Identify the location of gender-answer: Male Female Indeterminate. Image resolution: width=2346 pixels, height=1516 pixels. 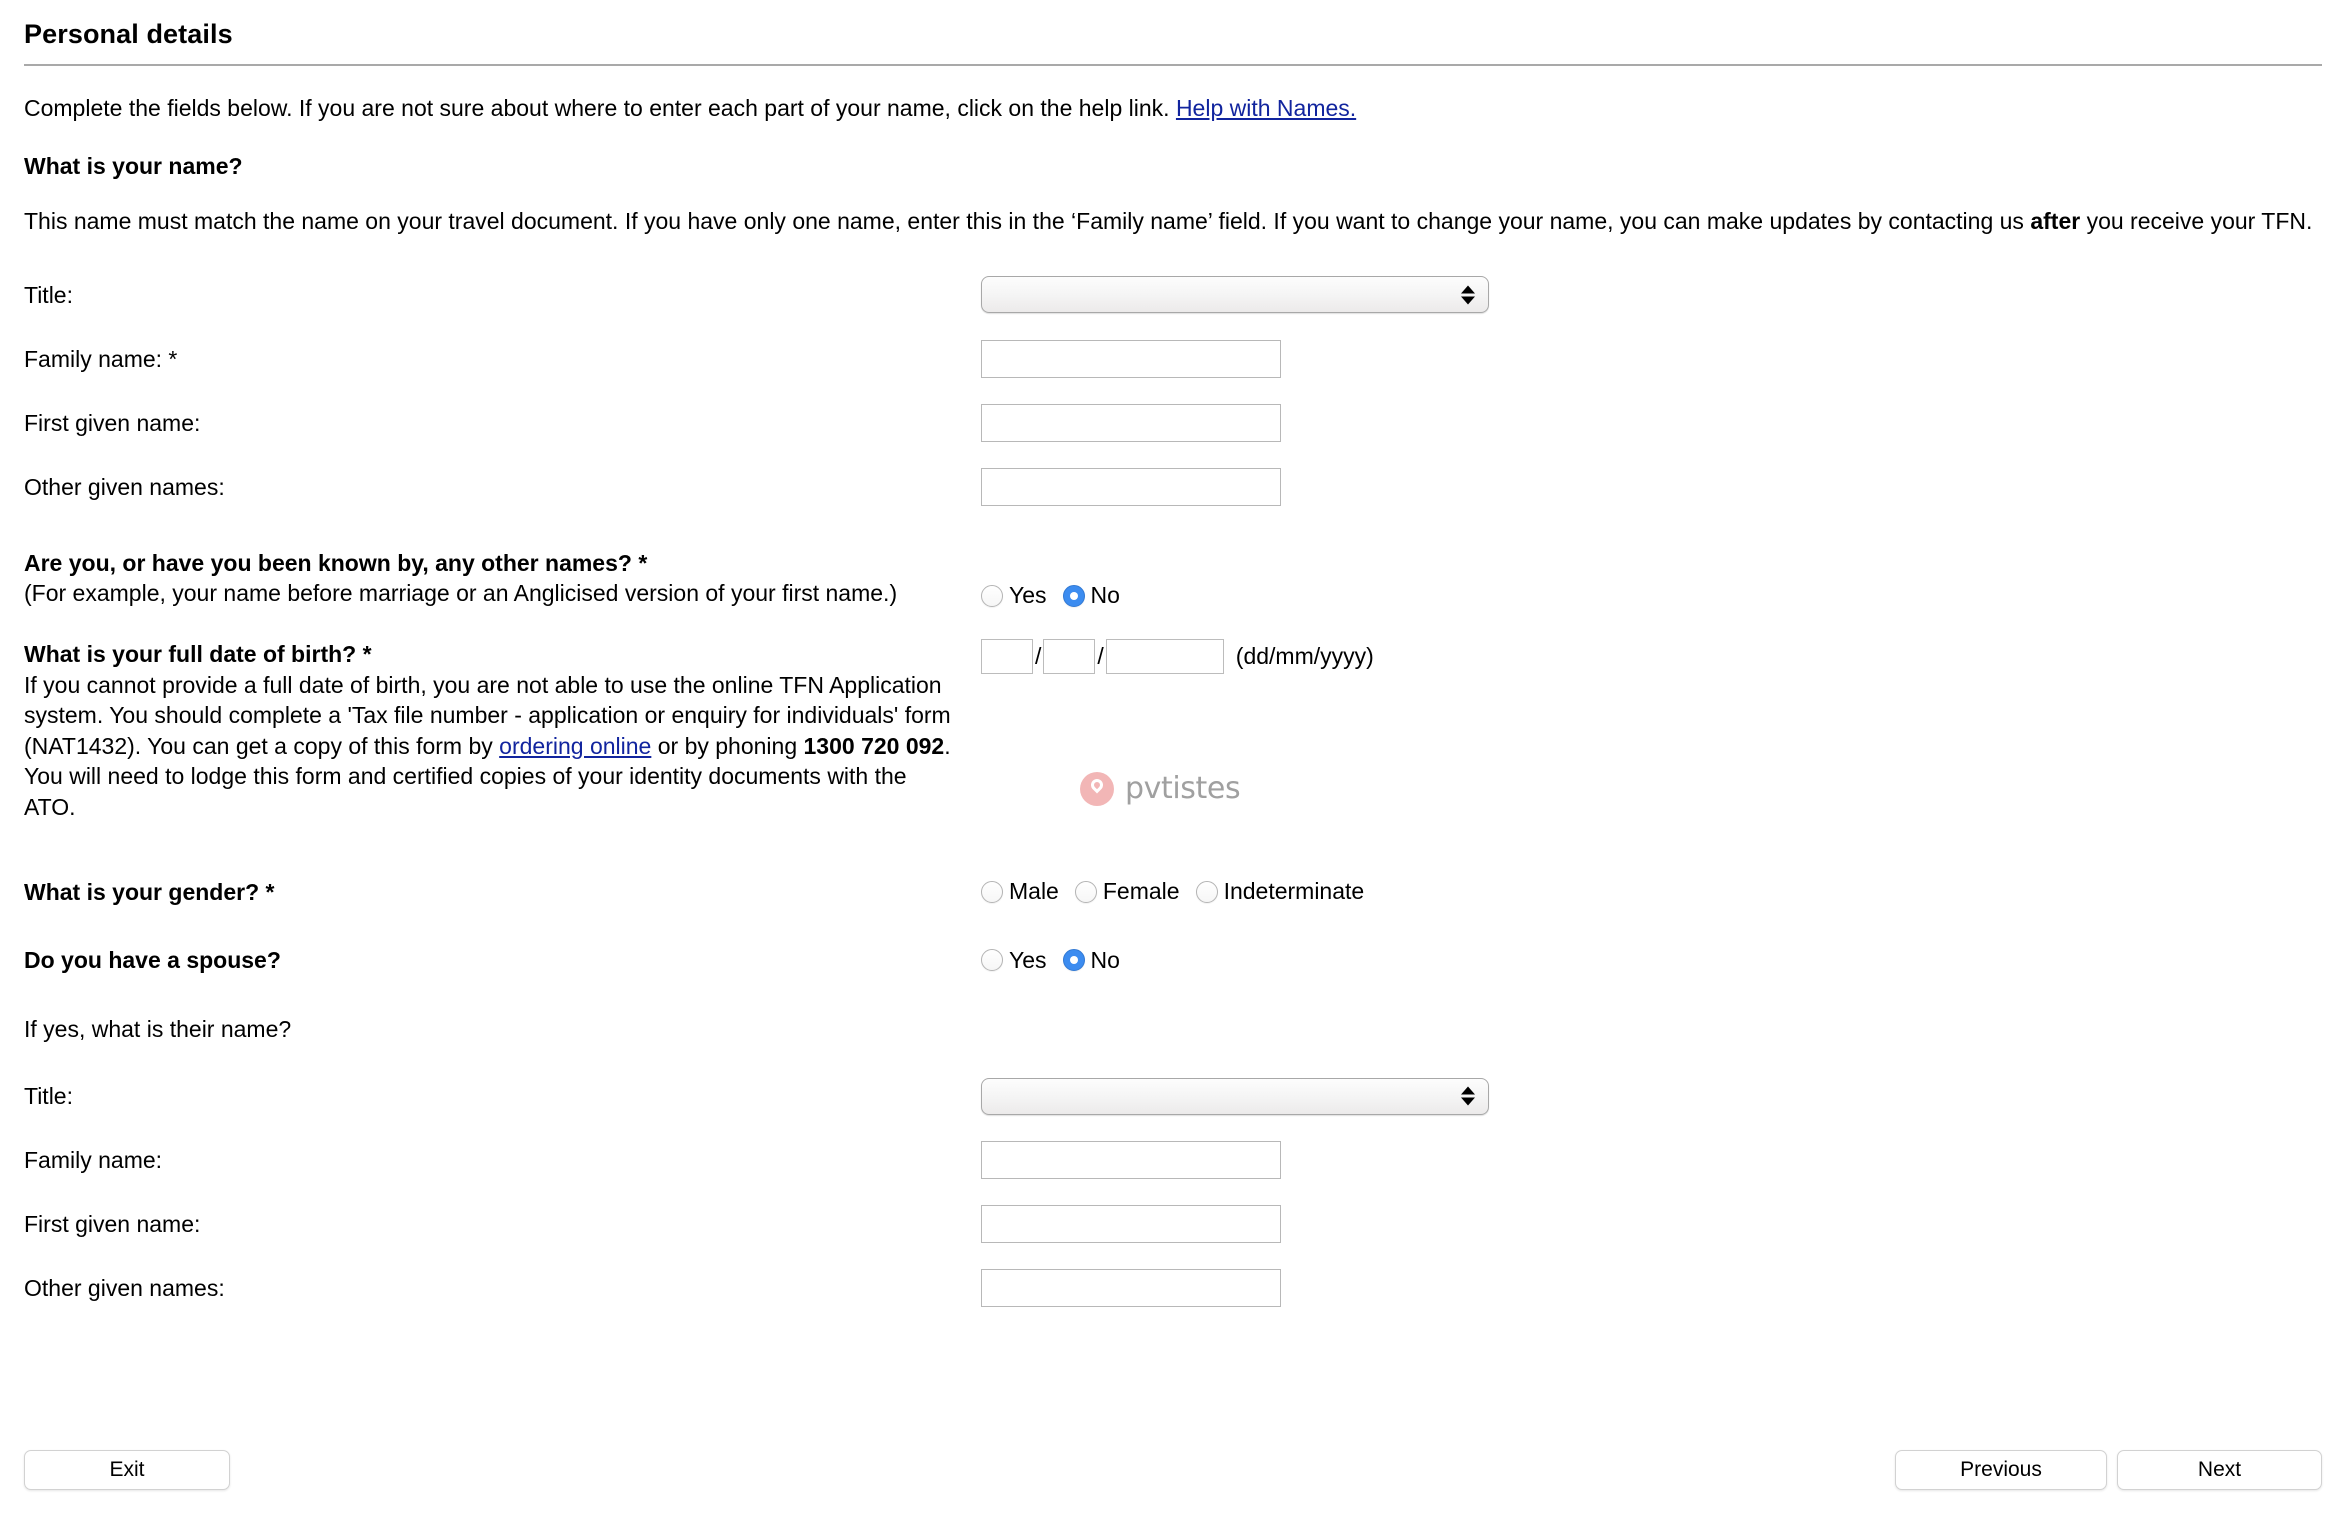
(1172, 891).